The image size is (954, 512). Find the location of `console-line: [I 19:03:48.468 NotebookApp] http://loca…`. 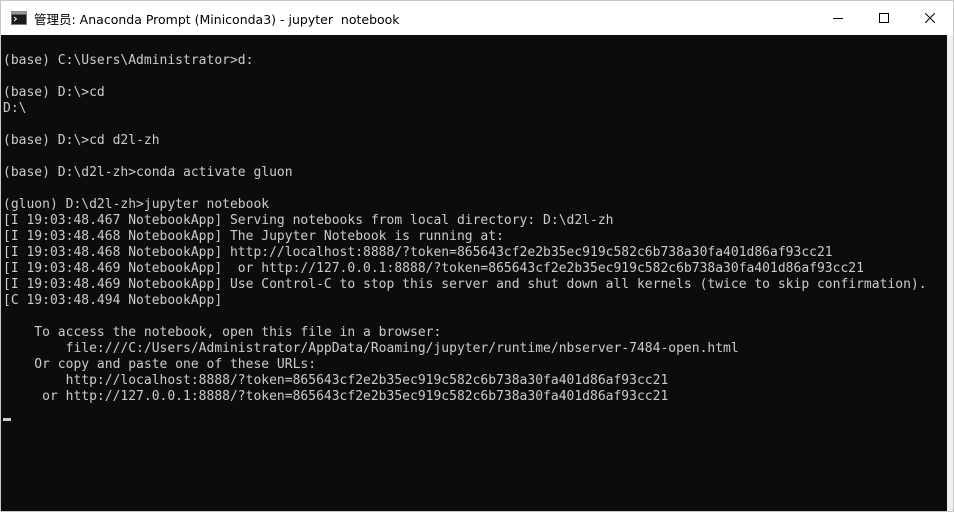

console-line: [I 19:03:48.468 NotebookApp] http://loca… is located at coordinates (418, 252).